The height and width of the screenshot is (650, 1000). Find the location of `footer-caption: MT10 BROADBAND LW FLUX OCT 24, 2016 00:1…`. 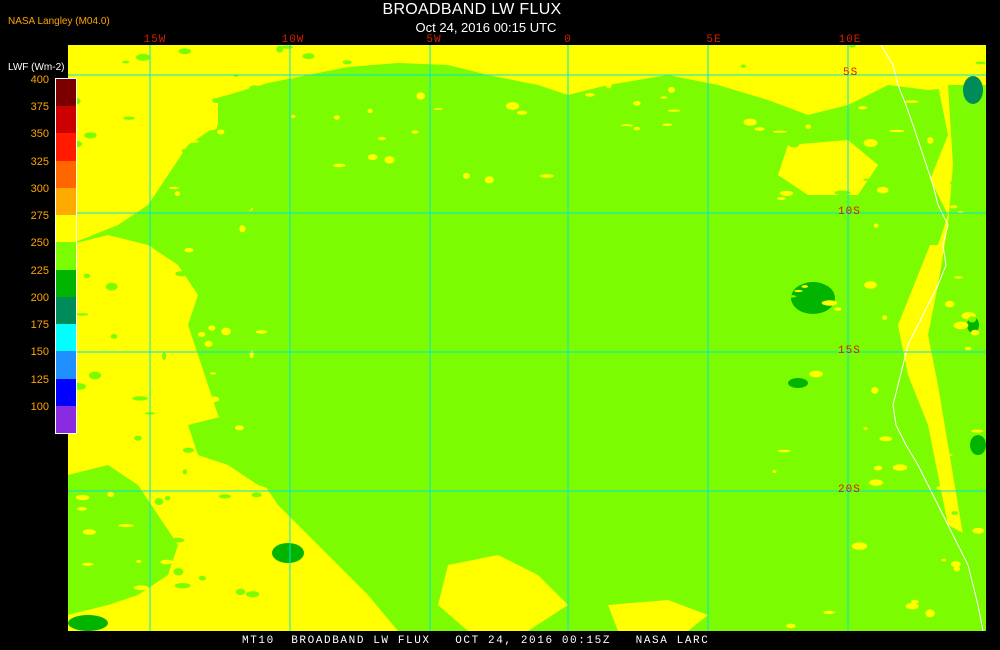

footer-caption: MT10 BROADBAND LW FLUX OCT 24, 2016 00:1… is located at coordinates (476, 641).